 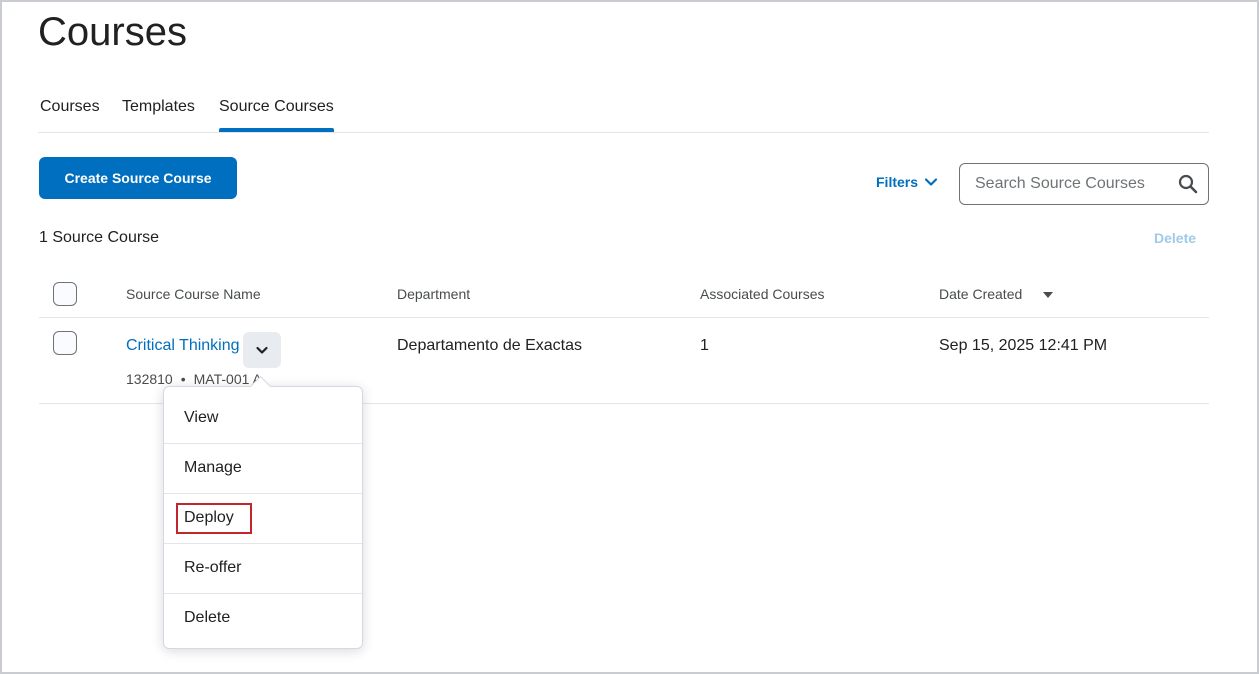 I want to click on column-header-date-created: Date Created, so click(x=996, y=294).